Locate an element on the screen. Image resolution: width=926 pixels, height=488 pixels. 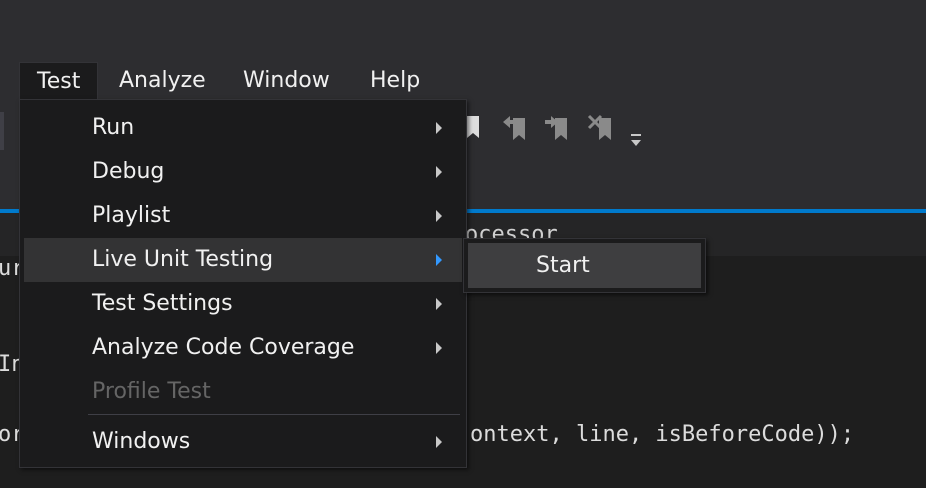
toolbar-overflow-icon is located at coordinates (636, 142).